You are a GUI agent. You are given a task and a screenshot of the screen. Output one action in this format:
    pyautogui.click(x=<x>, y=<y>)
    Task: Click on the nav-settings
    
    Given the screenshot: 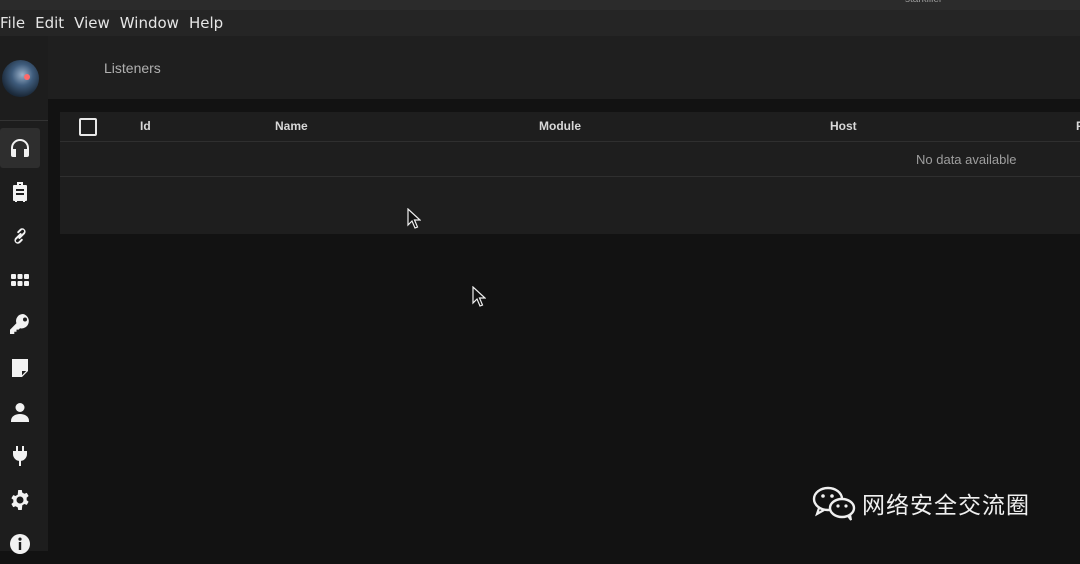 What is the action you would take?
    pyautogui.click(x=20, y=500)
    